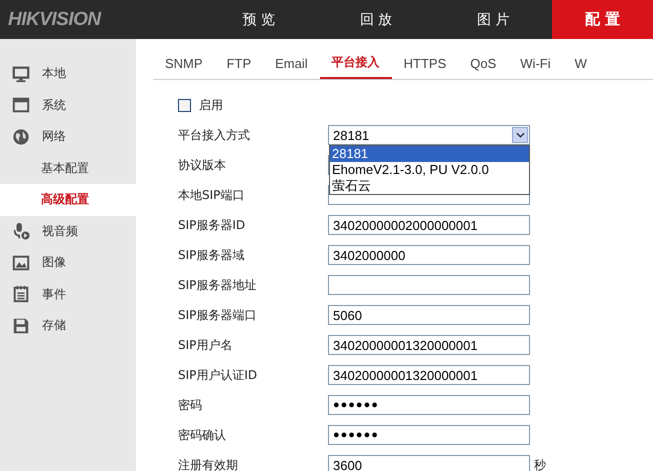  I want to click on monitor-icon, so click(21, 73).